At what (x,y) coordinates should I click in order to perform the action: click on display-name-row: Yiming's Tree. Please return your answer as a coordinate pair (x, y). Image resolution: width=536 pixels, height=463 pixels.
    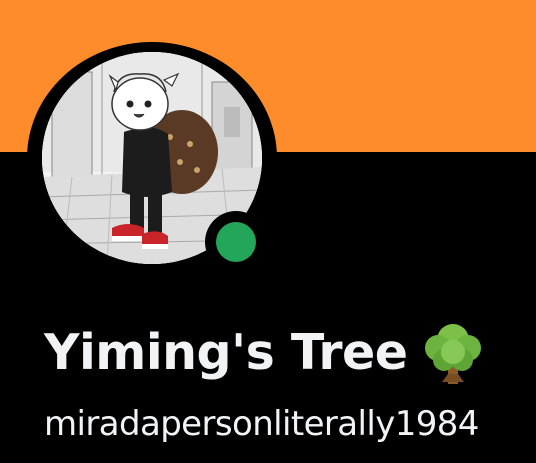
    Looking at the image, I should click on (264, 353).